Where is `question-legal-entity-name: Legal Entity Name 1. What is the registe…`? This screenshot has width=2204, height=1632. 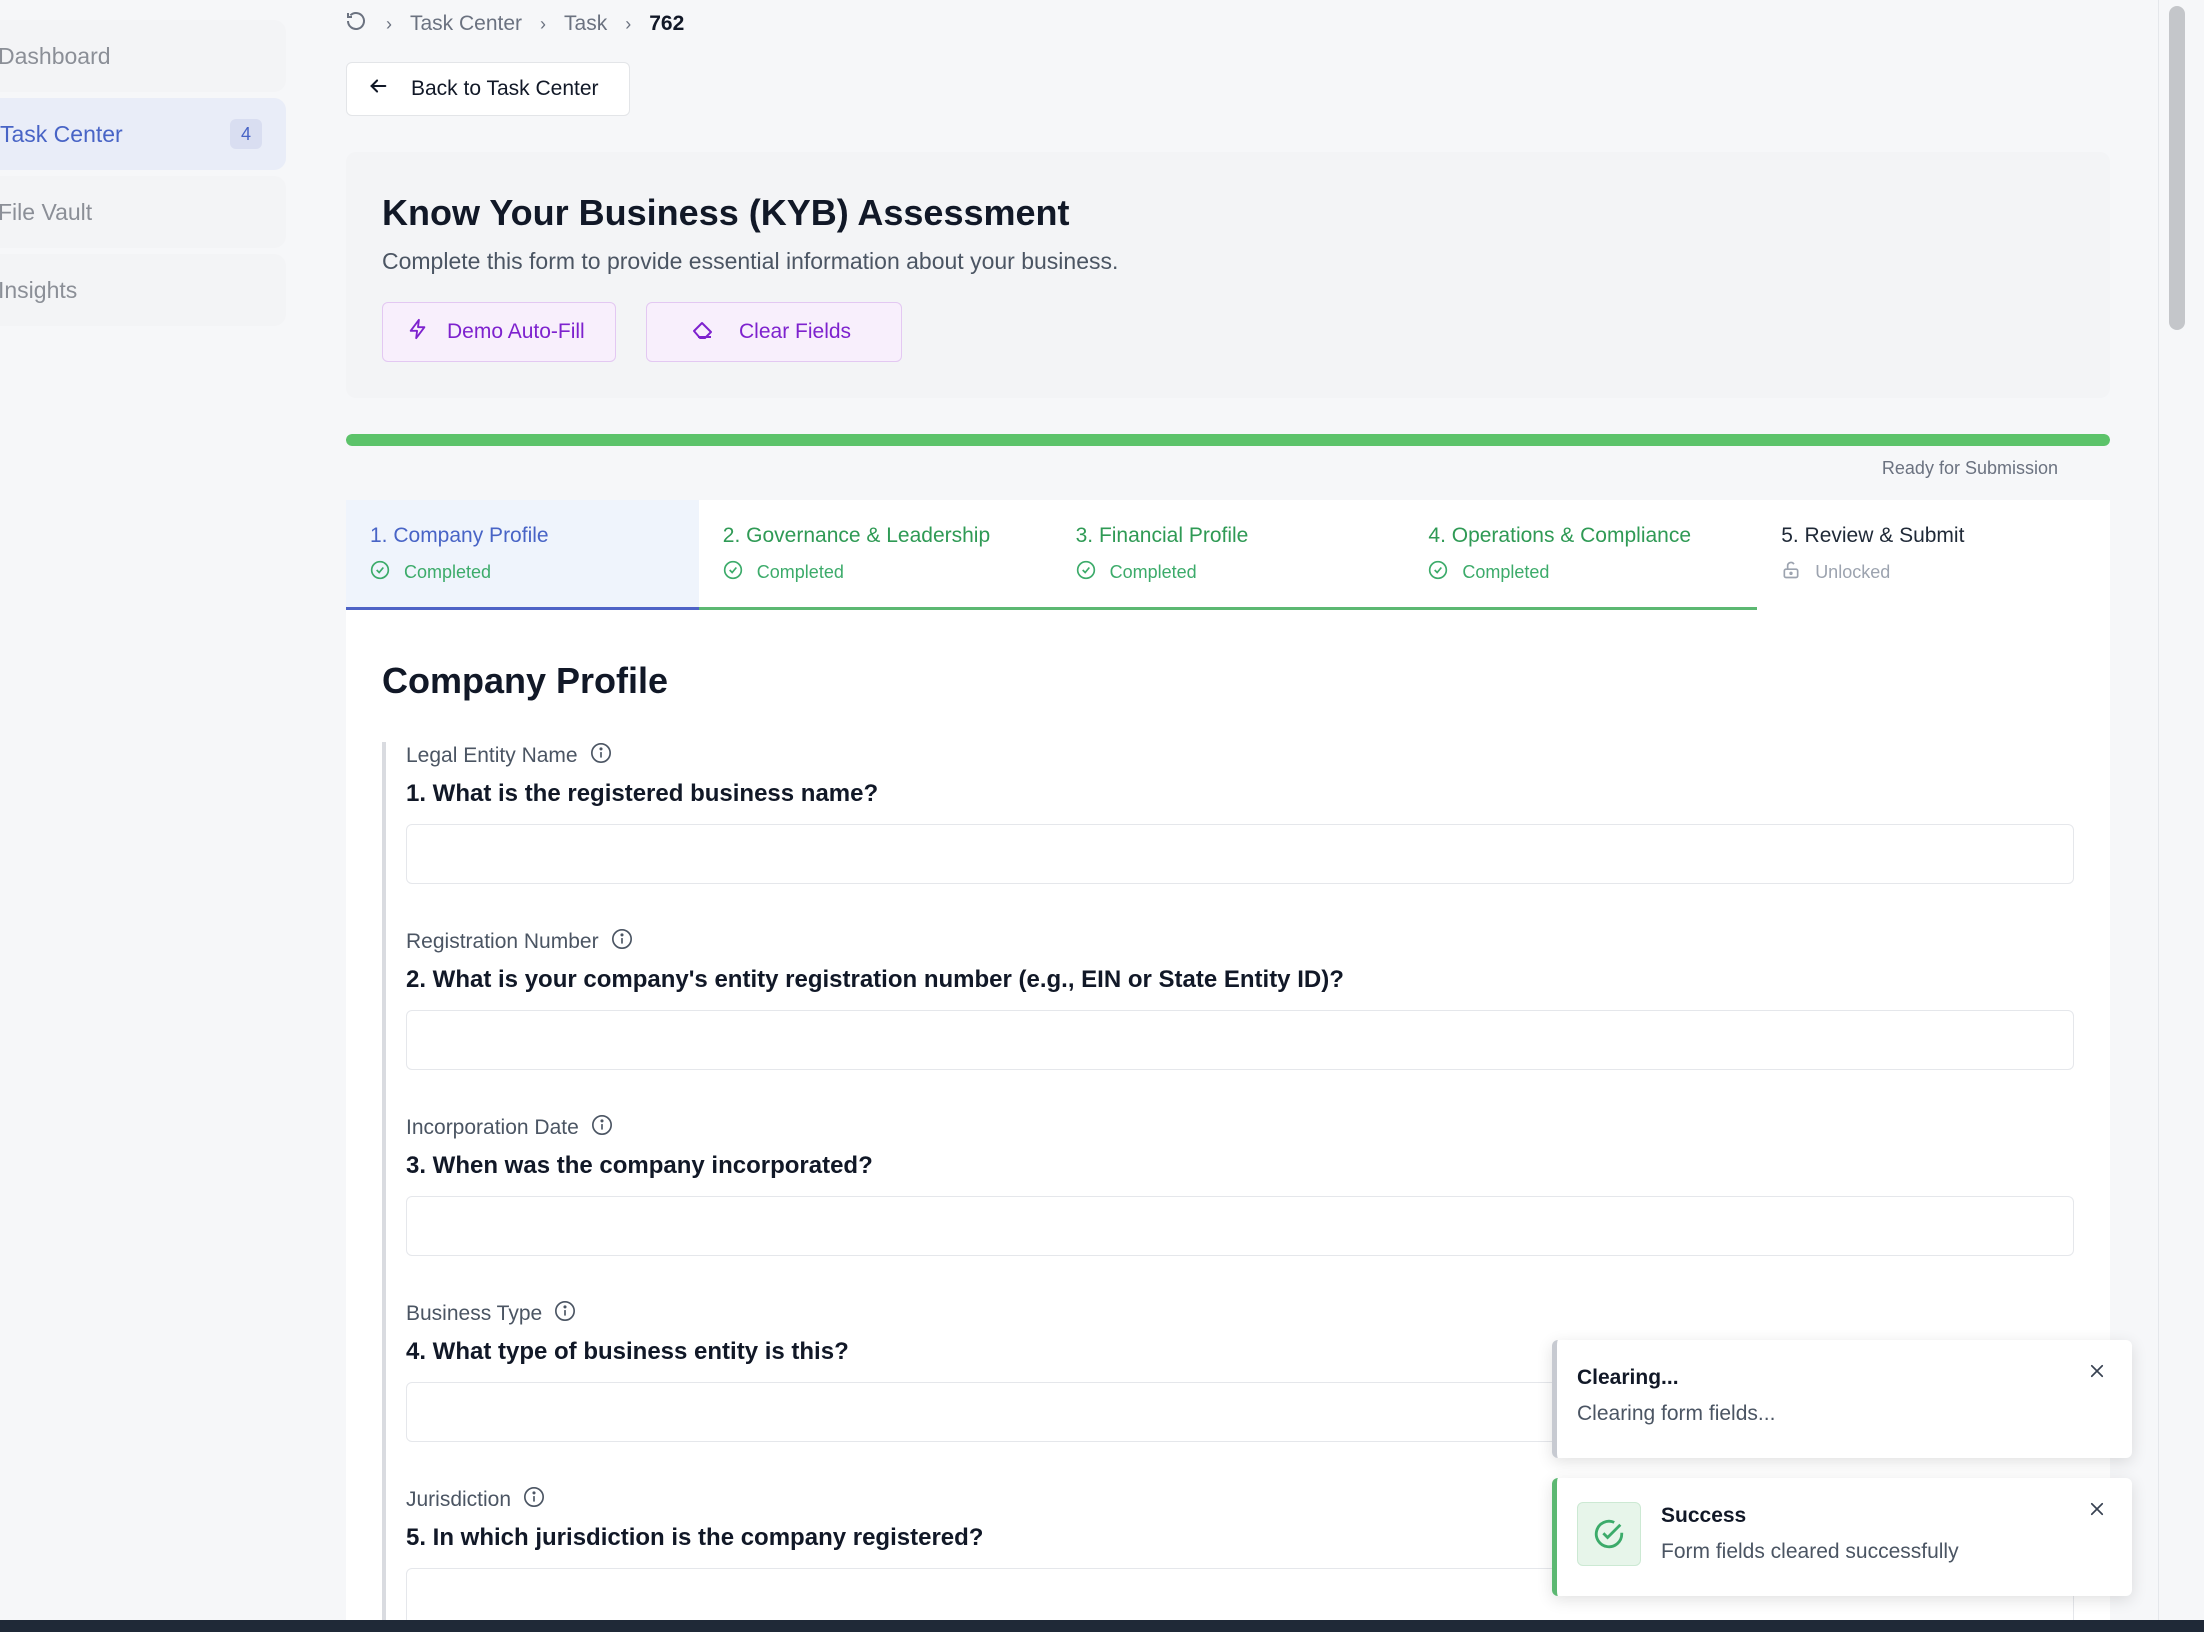
question-legal-entity-name: Legal Entity Name 1. What is the registe… is located at coordinates (1233, 835).